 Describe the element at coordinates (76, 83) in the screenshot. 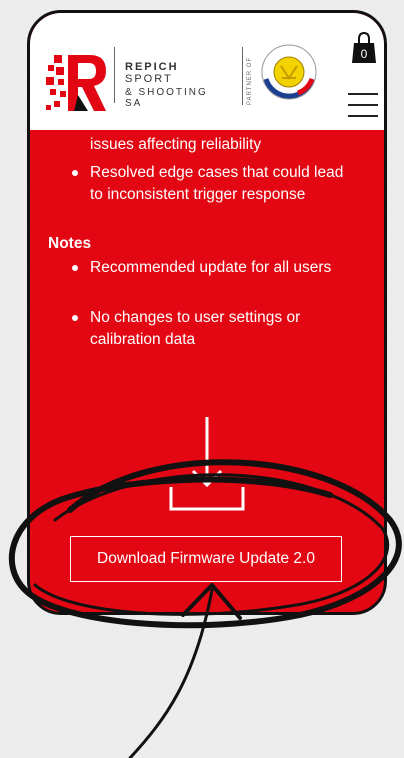

I see `repich-logo-icon` at that location.